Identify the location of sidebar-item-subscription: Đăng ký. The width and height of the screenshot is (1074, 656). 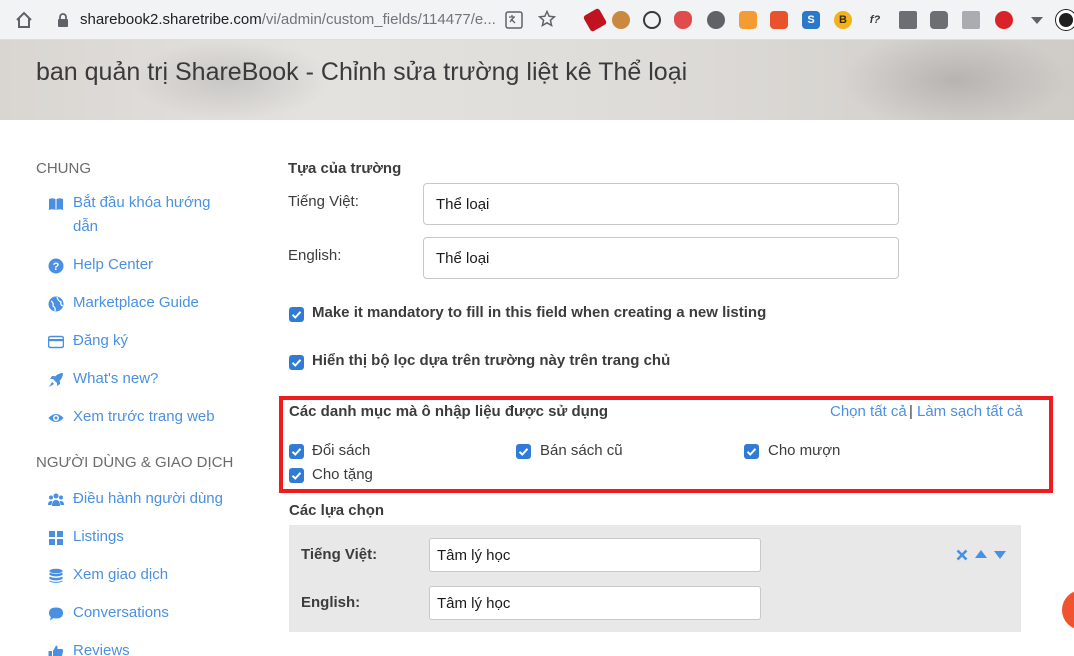
(135, 342).